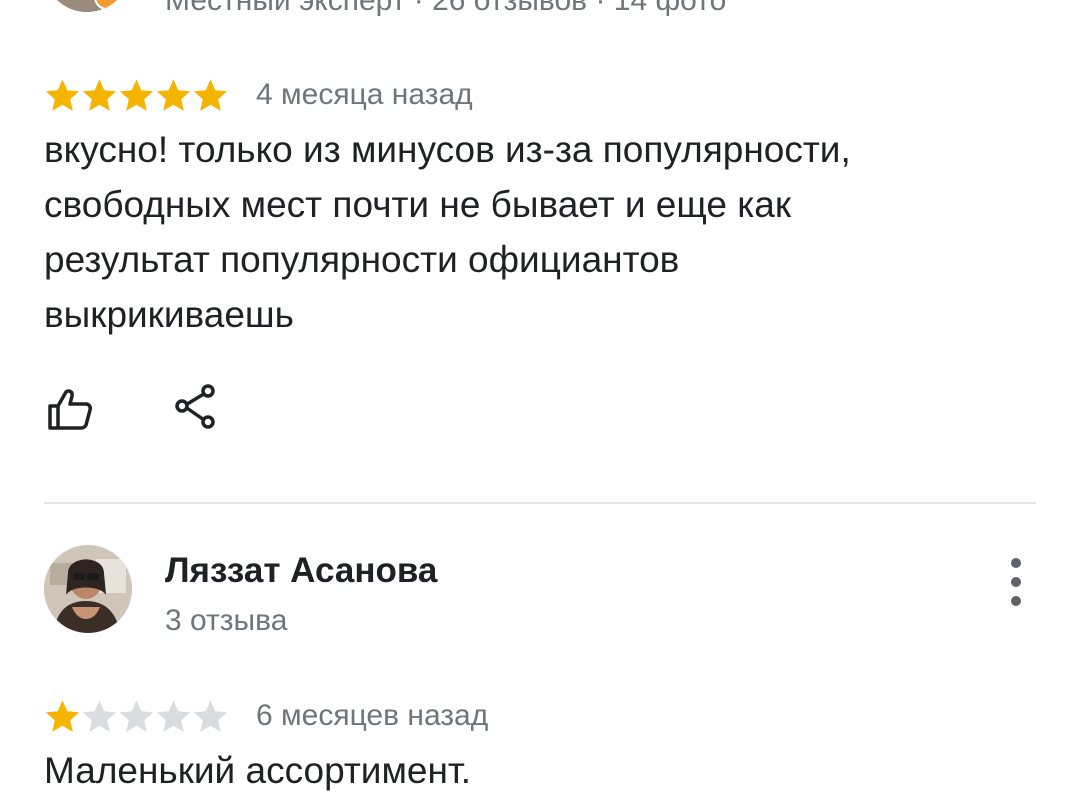 This screenshot has width=1080, height=808. What do you see at coordinates (301, 571) in the screenshot?
I see `reviewer-name: Ляззат Асанова` at bounding box center [301, 571].